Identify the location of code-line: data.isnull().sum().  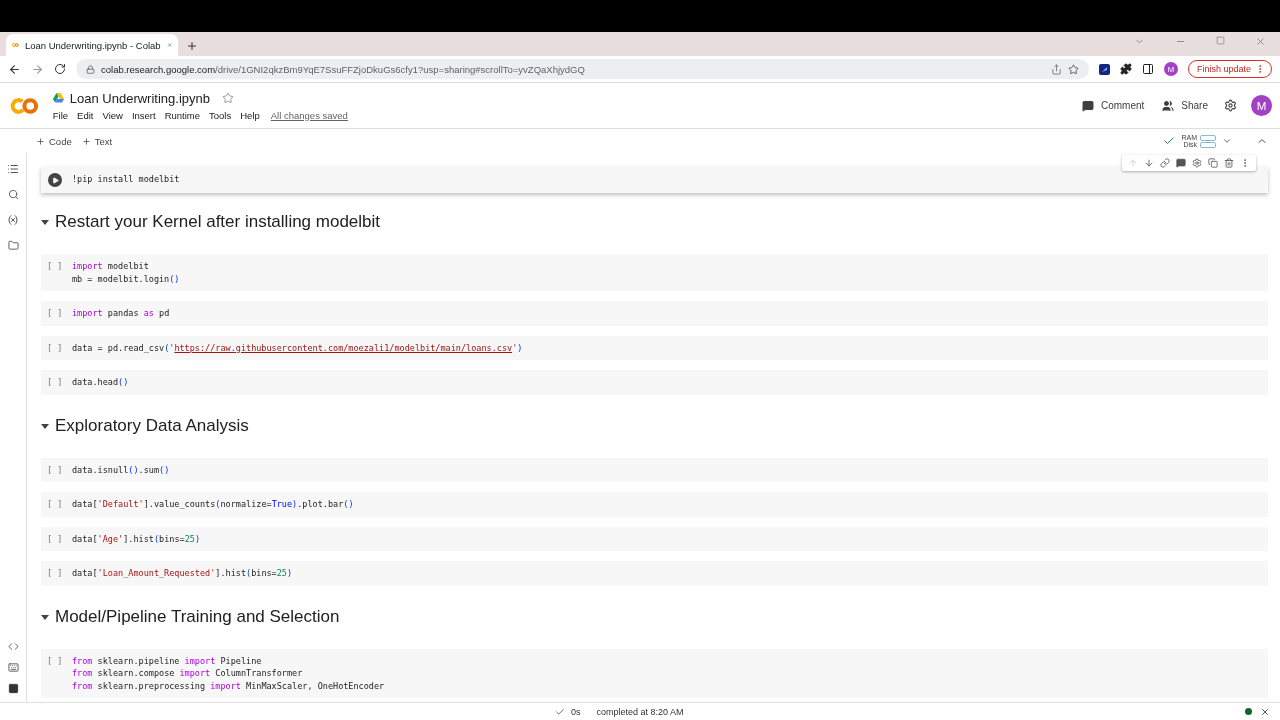
(121, 469).